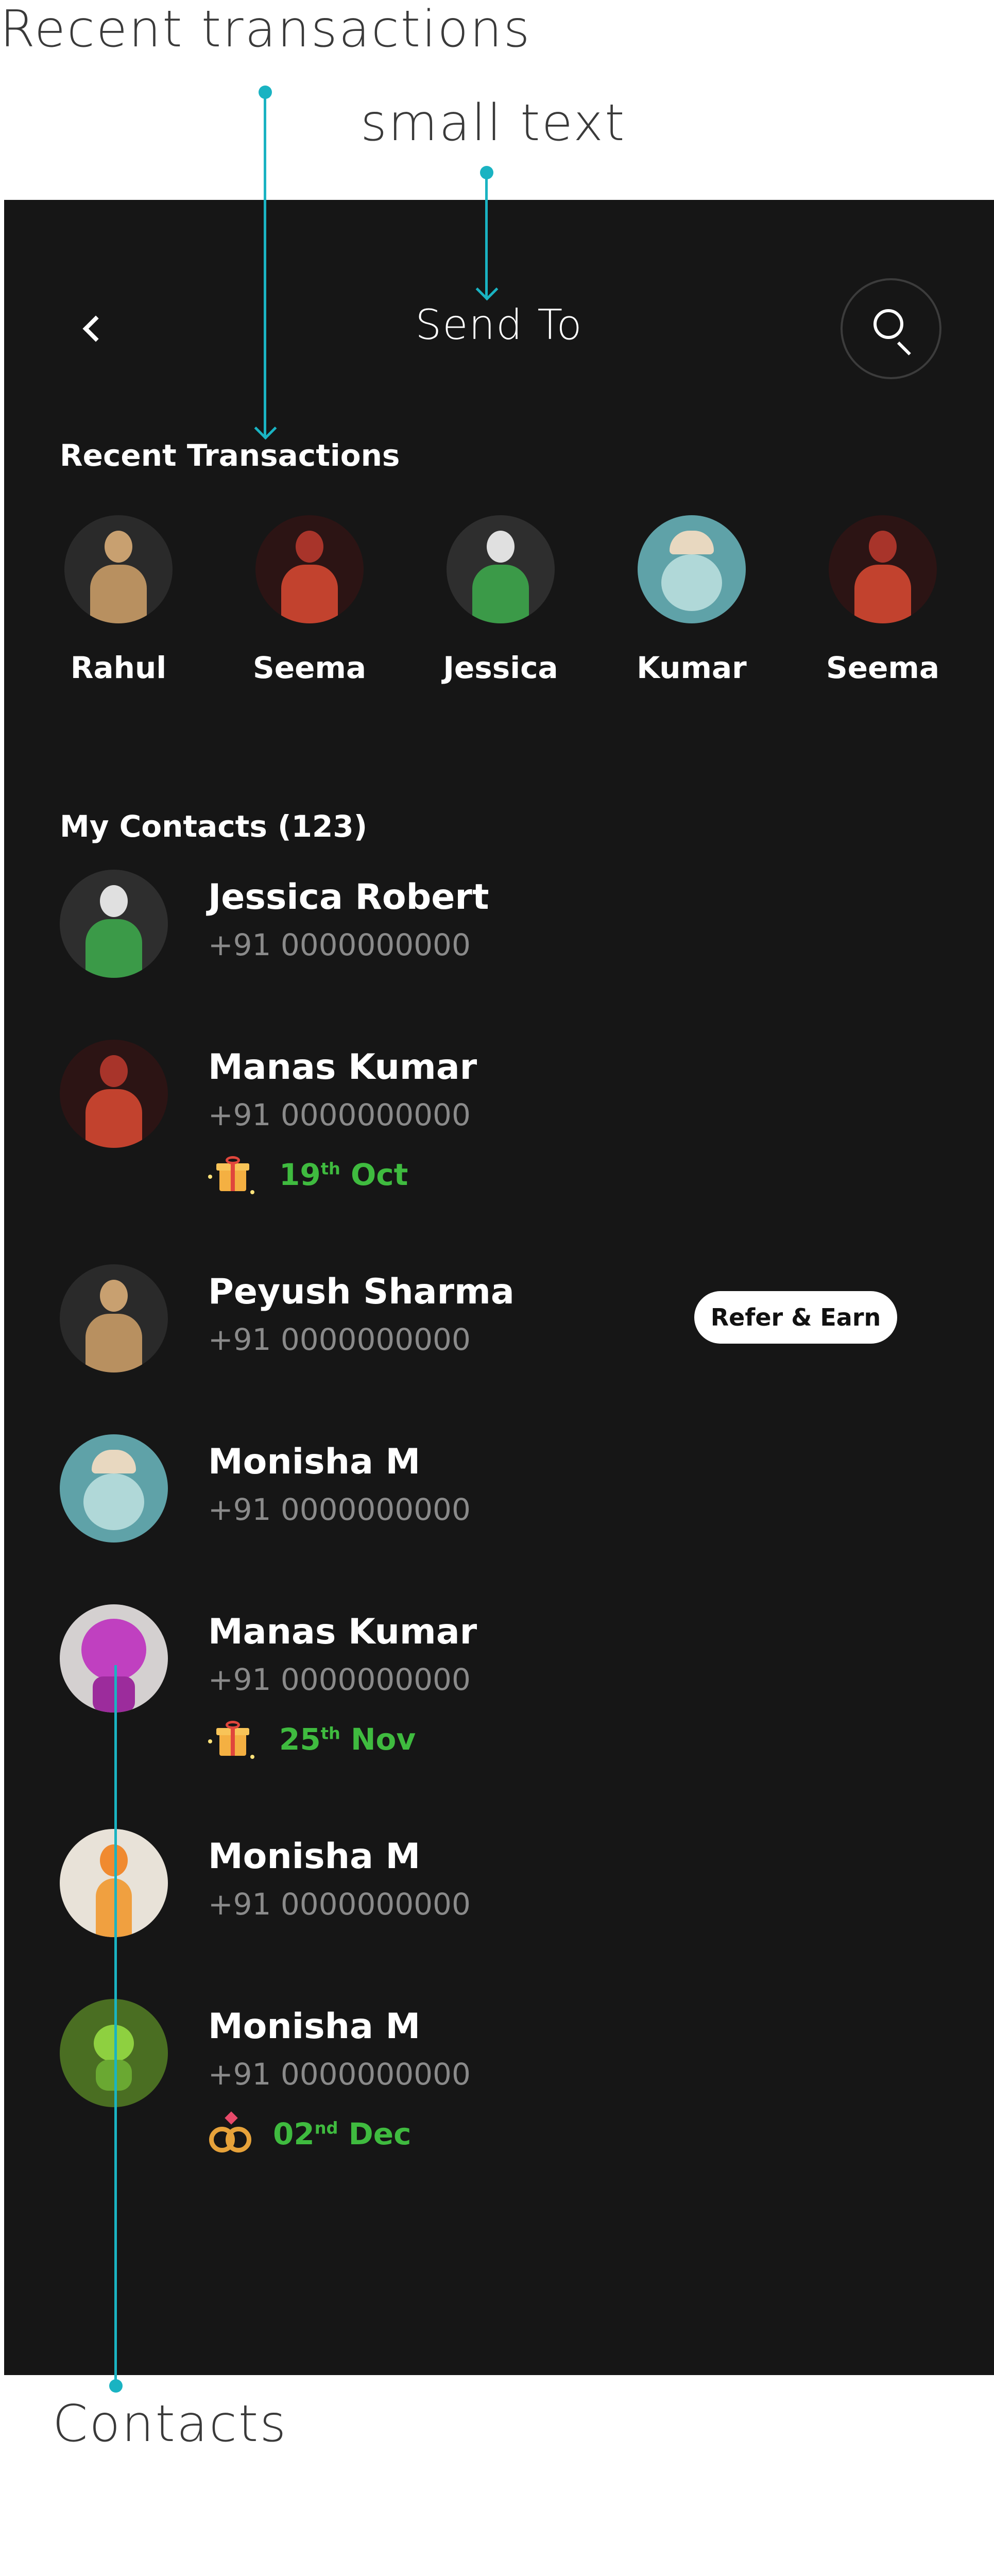  I want to click on recent-contact-name: Jessica, so click(501, 667).